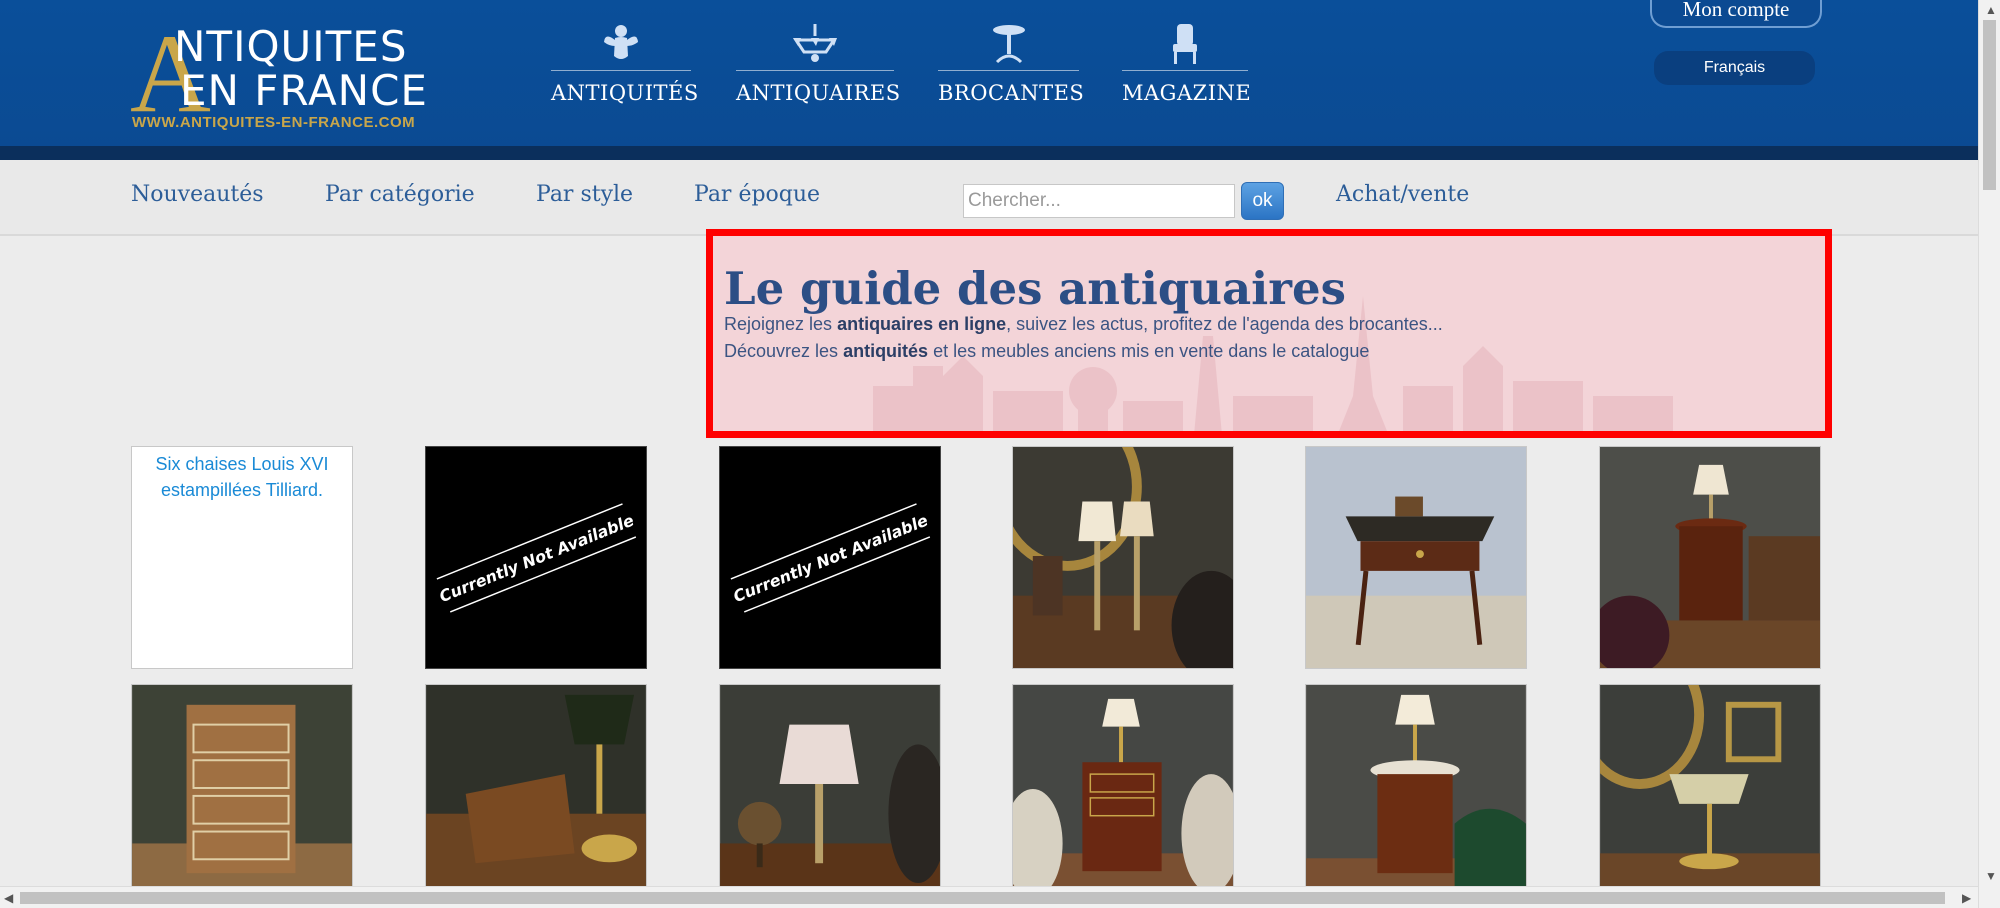  What do you see at coordinates (922, 324) in the screenshot?
I see `antiquaires-en-ligne-emphasis: antiquaires en ligne` at bounding box center [922, 324].